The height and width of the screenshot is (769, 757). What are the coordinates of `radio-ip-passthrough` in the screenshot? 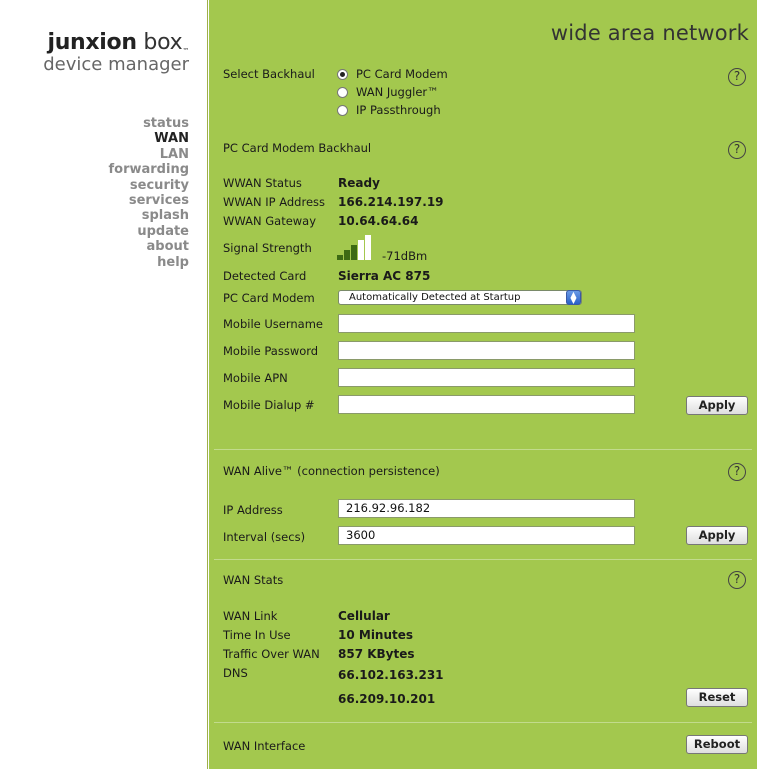 It's located at (342, 110).